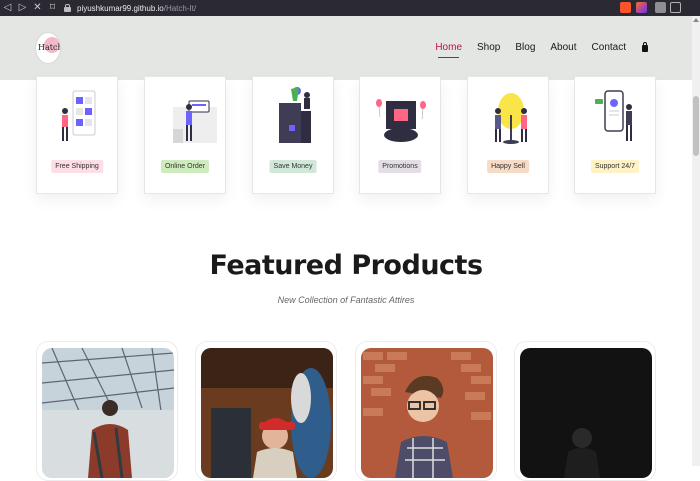 Image resolution: width=700 pixels, height=481 pixels. I want to click on main-nav: Home Shop Blog About Contact, so click(534, 50).